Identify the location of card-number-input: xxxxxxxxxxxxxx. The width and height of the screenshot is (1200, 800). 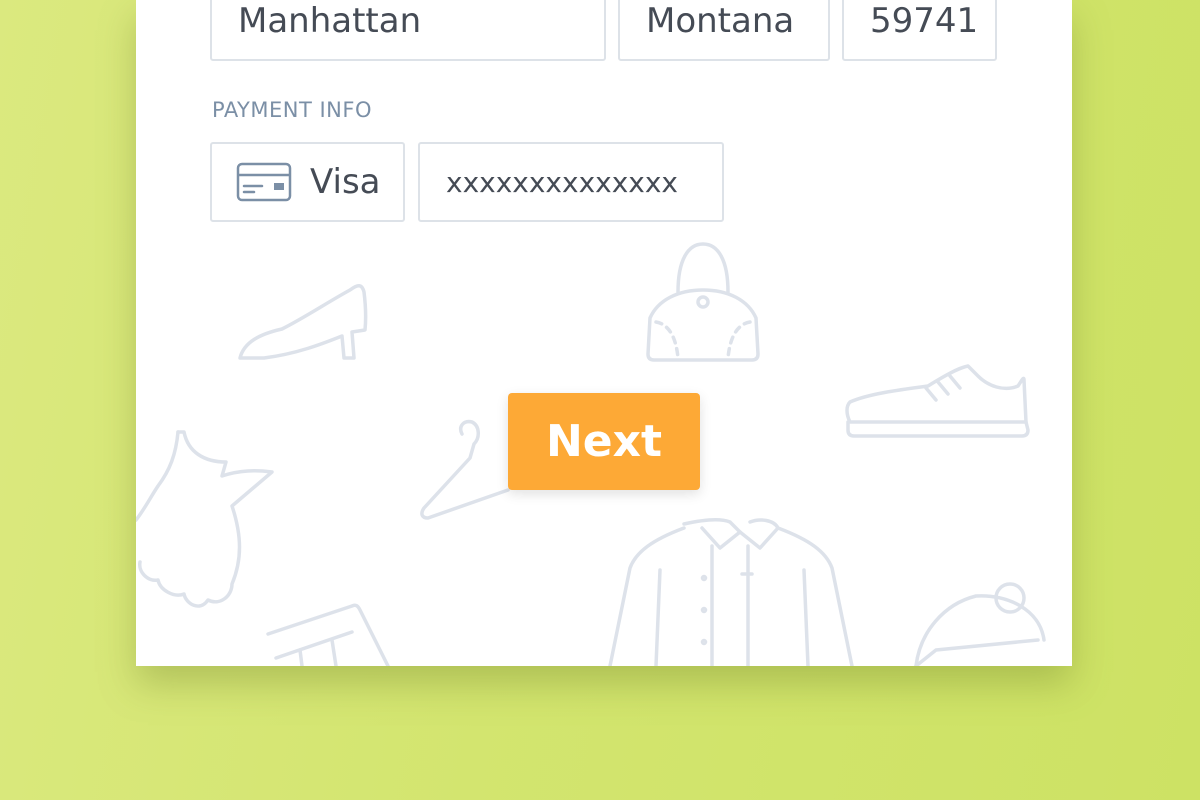
(571, 182).